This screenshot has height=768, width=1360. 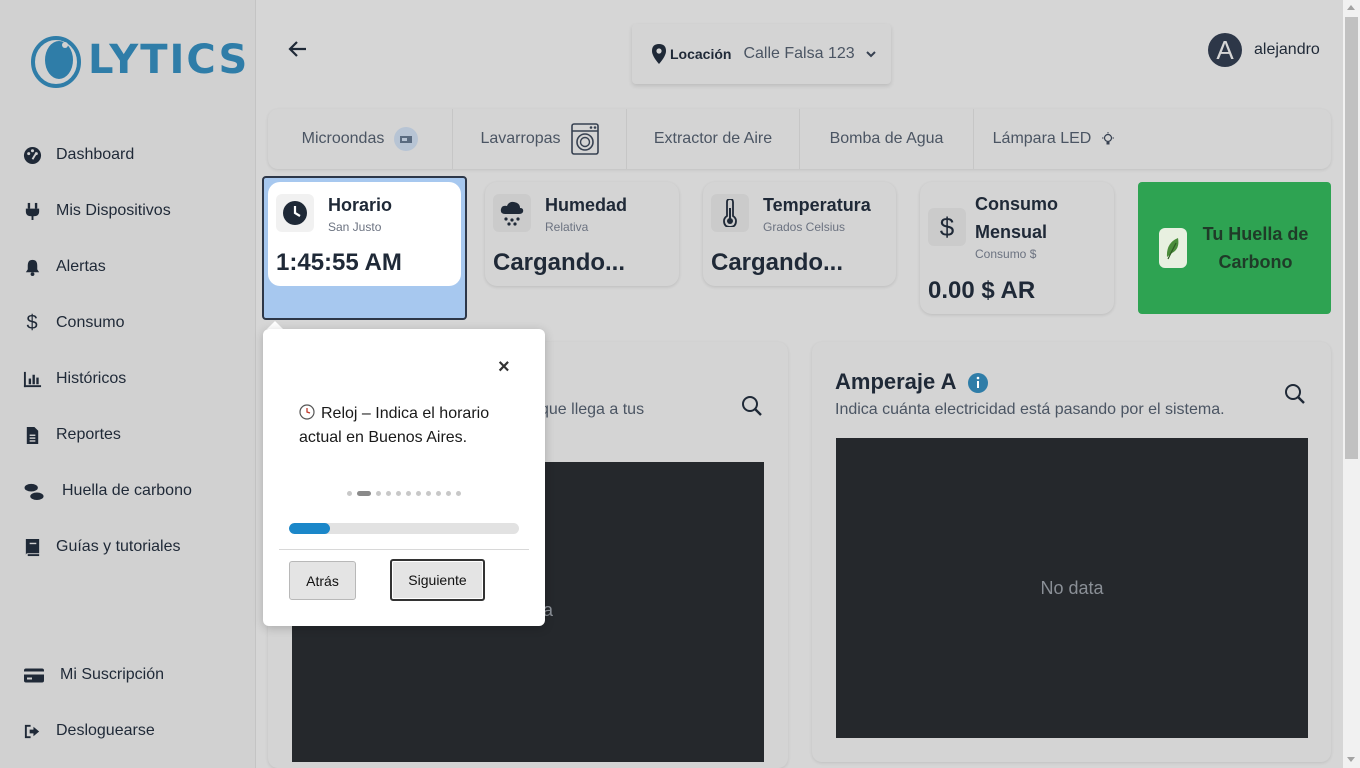 What do you see at coordinates (32, 731) in the screenshot?
I see `logout-icon` at bounding box center [32, 731].